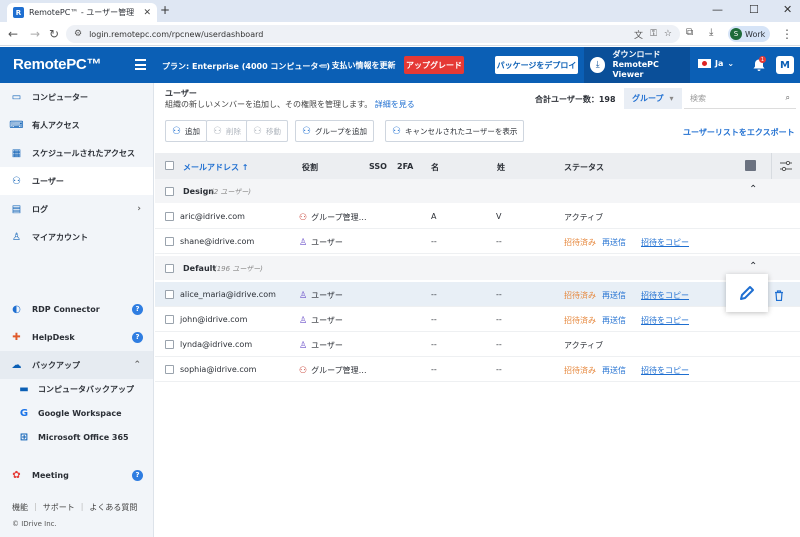 This screenshot has height=537, width=800. Describe the element at coordinates (477, 344) in the screenshot. I see `table-row: lynda@idrive.com ♙ ユーザー -- -- アクティブ` at that location.